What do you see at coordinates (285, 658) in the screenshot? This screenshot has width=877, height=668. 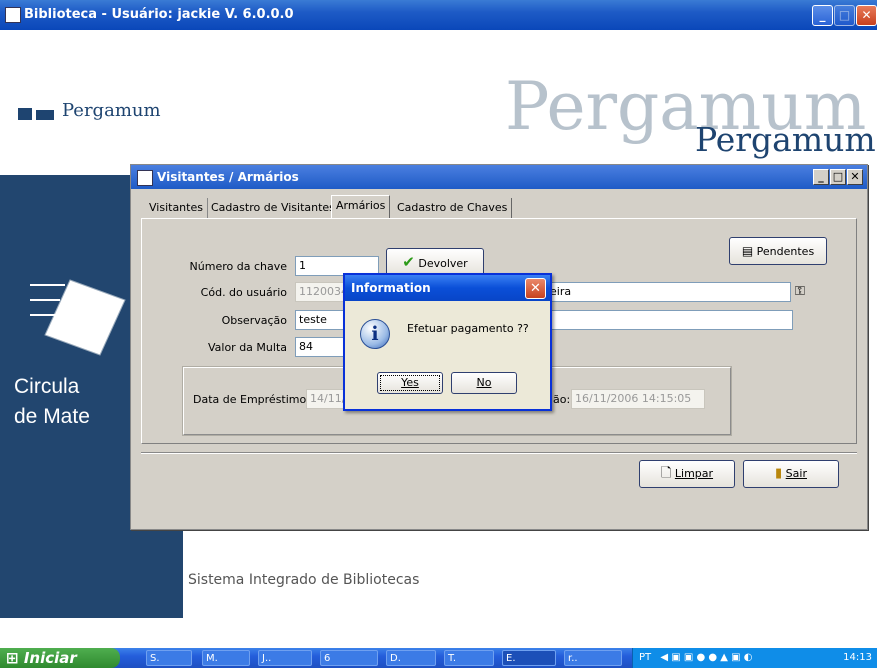 I see `taskbar-item-j: J..` at bounding box center [285, 658].